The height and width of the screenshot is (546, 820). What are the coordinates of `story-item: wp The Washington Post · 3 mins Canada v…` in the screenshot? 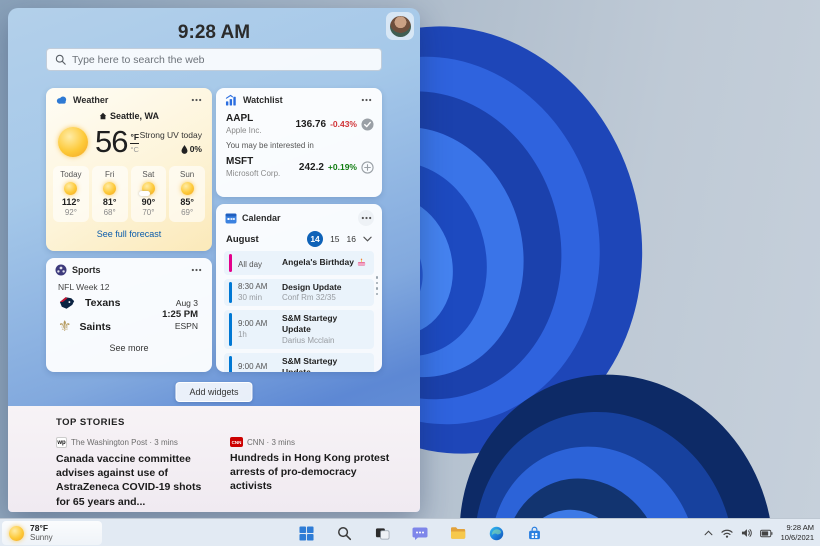 It's located at (136, 473).